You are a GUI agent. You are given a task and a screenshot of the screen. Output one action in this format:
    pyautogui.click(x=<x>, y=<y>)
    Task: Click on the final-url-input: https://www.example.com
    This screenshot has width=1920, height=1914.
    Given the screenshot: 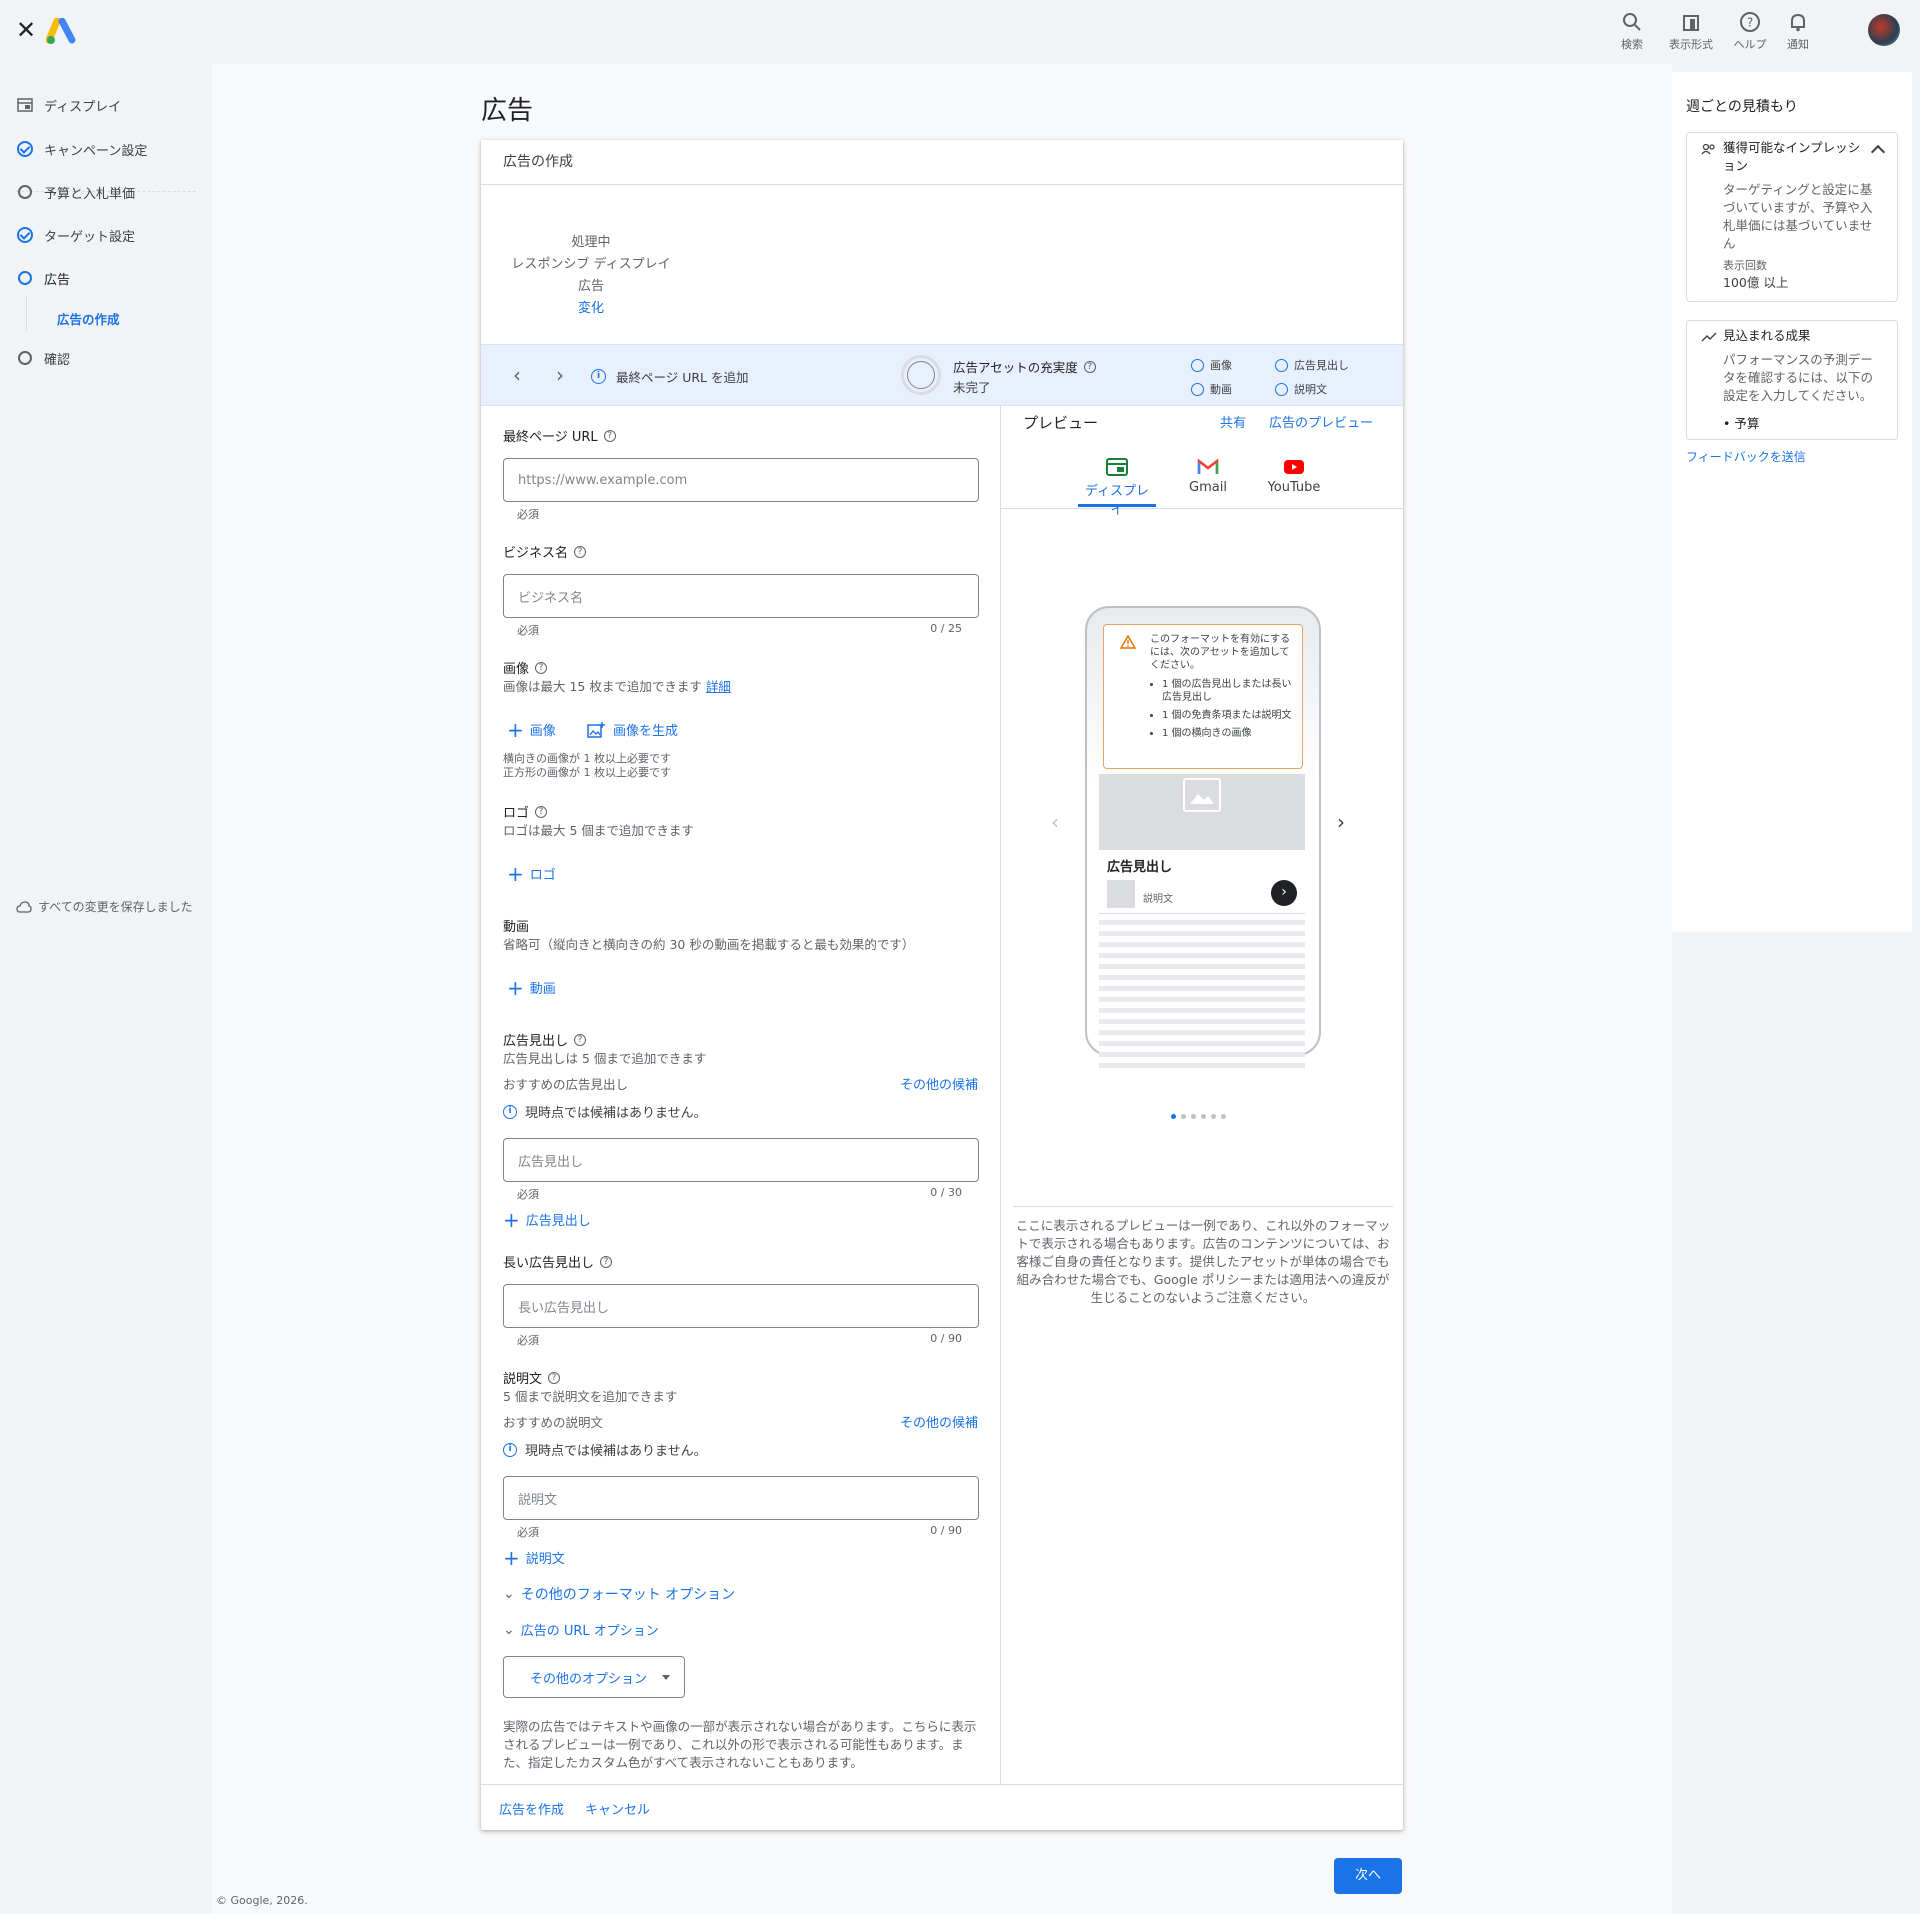 What is the action you would take?
    pyautogui.click(x=741, y=480)
    